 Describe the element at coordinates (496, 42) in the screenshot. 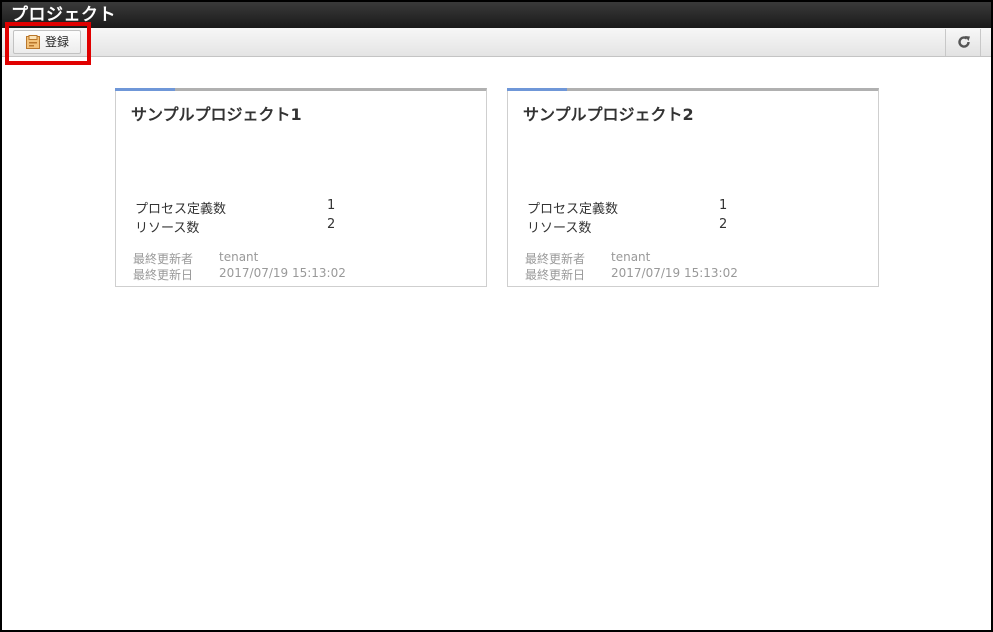

I see `toolbar: 登録` at that location.